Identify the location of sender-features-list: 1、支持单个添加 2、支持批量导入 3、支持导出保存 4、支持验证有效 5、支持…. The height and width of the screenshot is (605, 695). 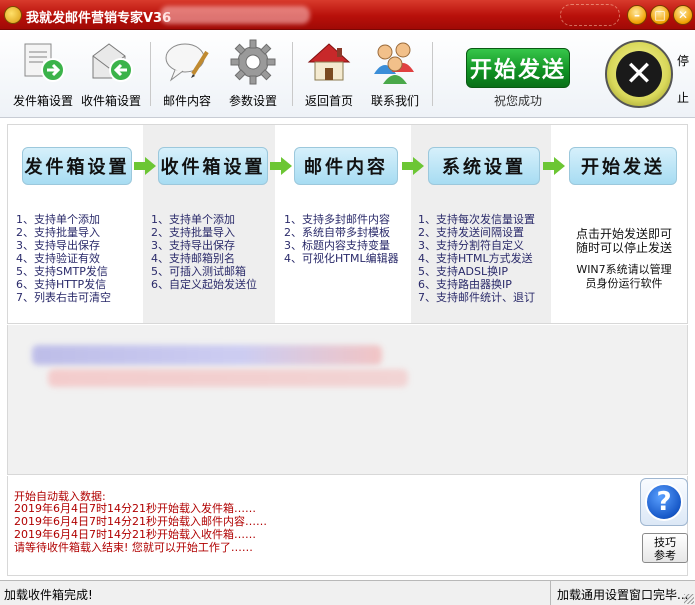
(63, 258).